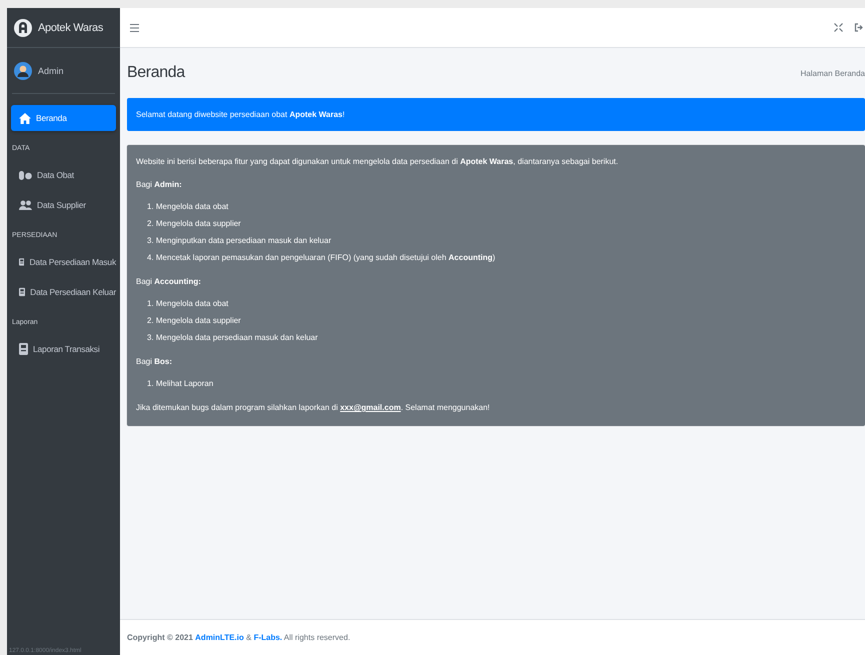  Describe the element at coordinates (63, 118) in the screenshot. I see `nav-item: Beranda` at that location.